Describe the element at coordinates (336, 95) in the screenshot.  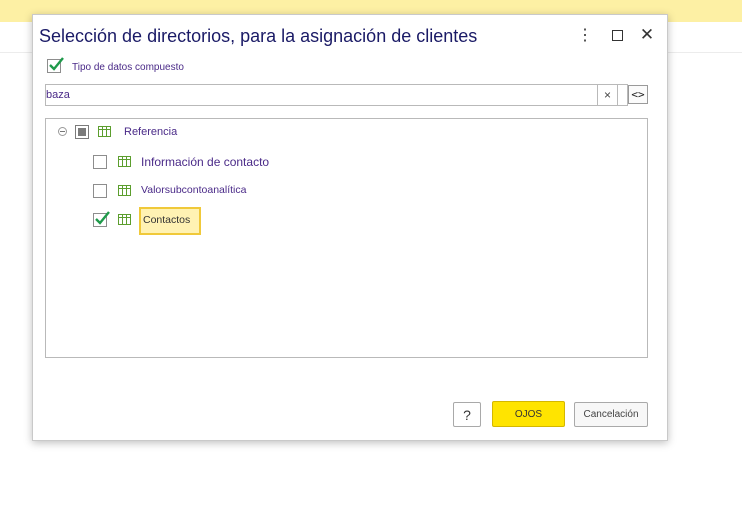
I see `search-input: baza` at that location.